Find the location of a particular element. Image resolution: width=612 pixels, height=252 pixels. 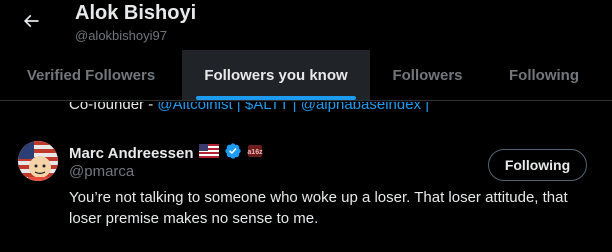

user-display-name: Marc Andreessen is located at coordinates (131, 153).